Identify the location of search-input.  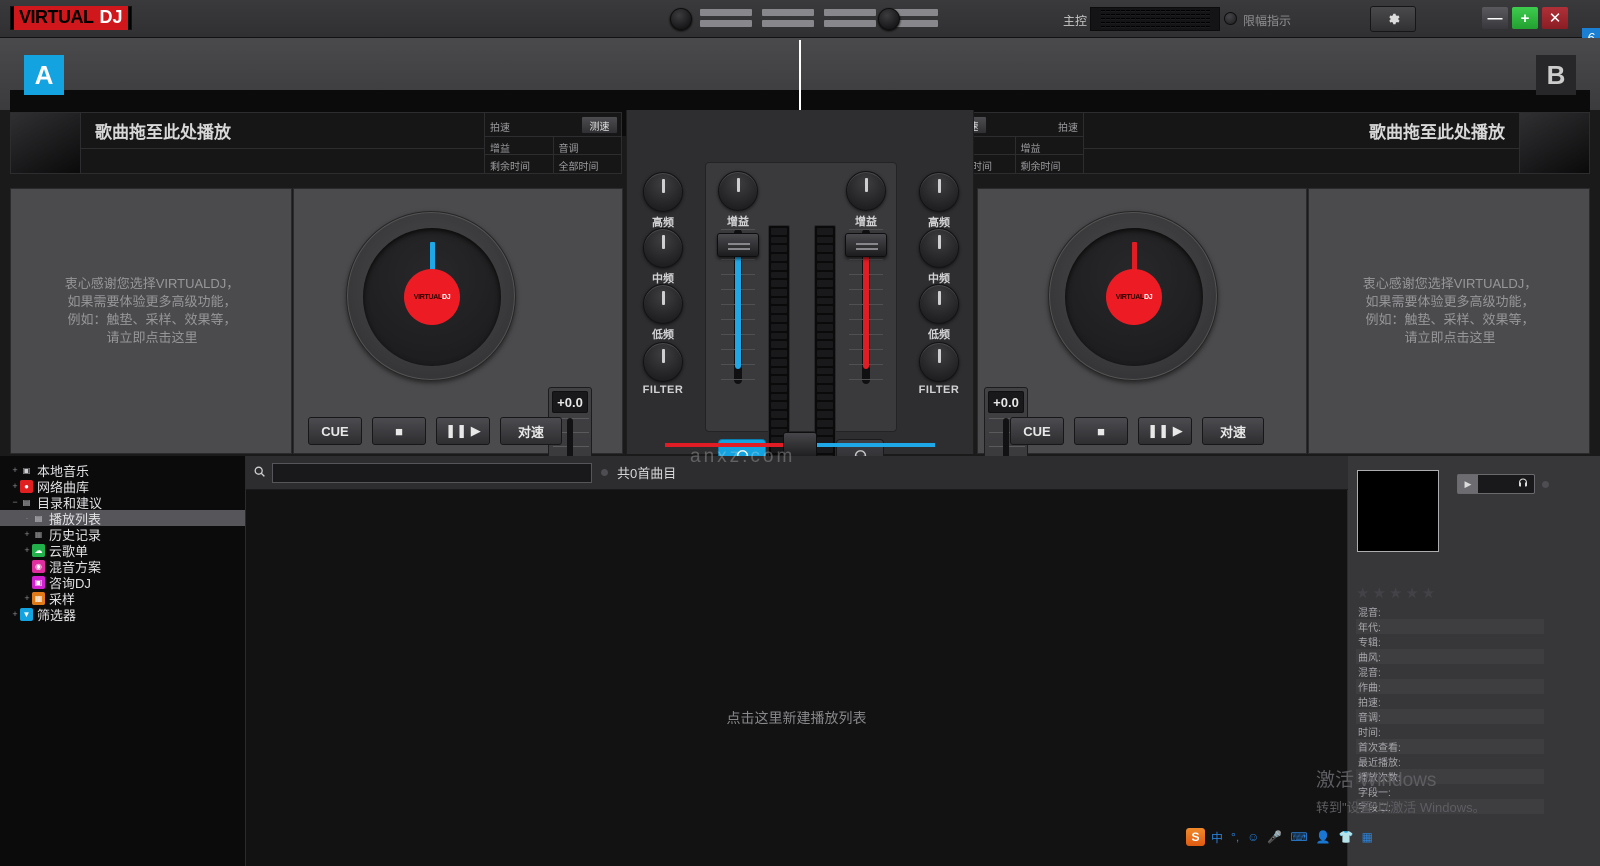
(432, 472).